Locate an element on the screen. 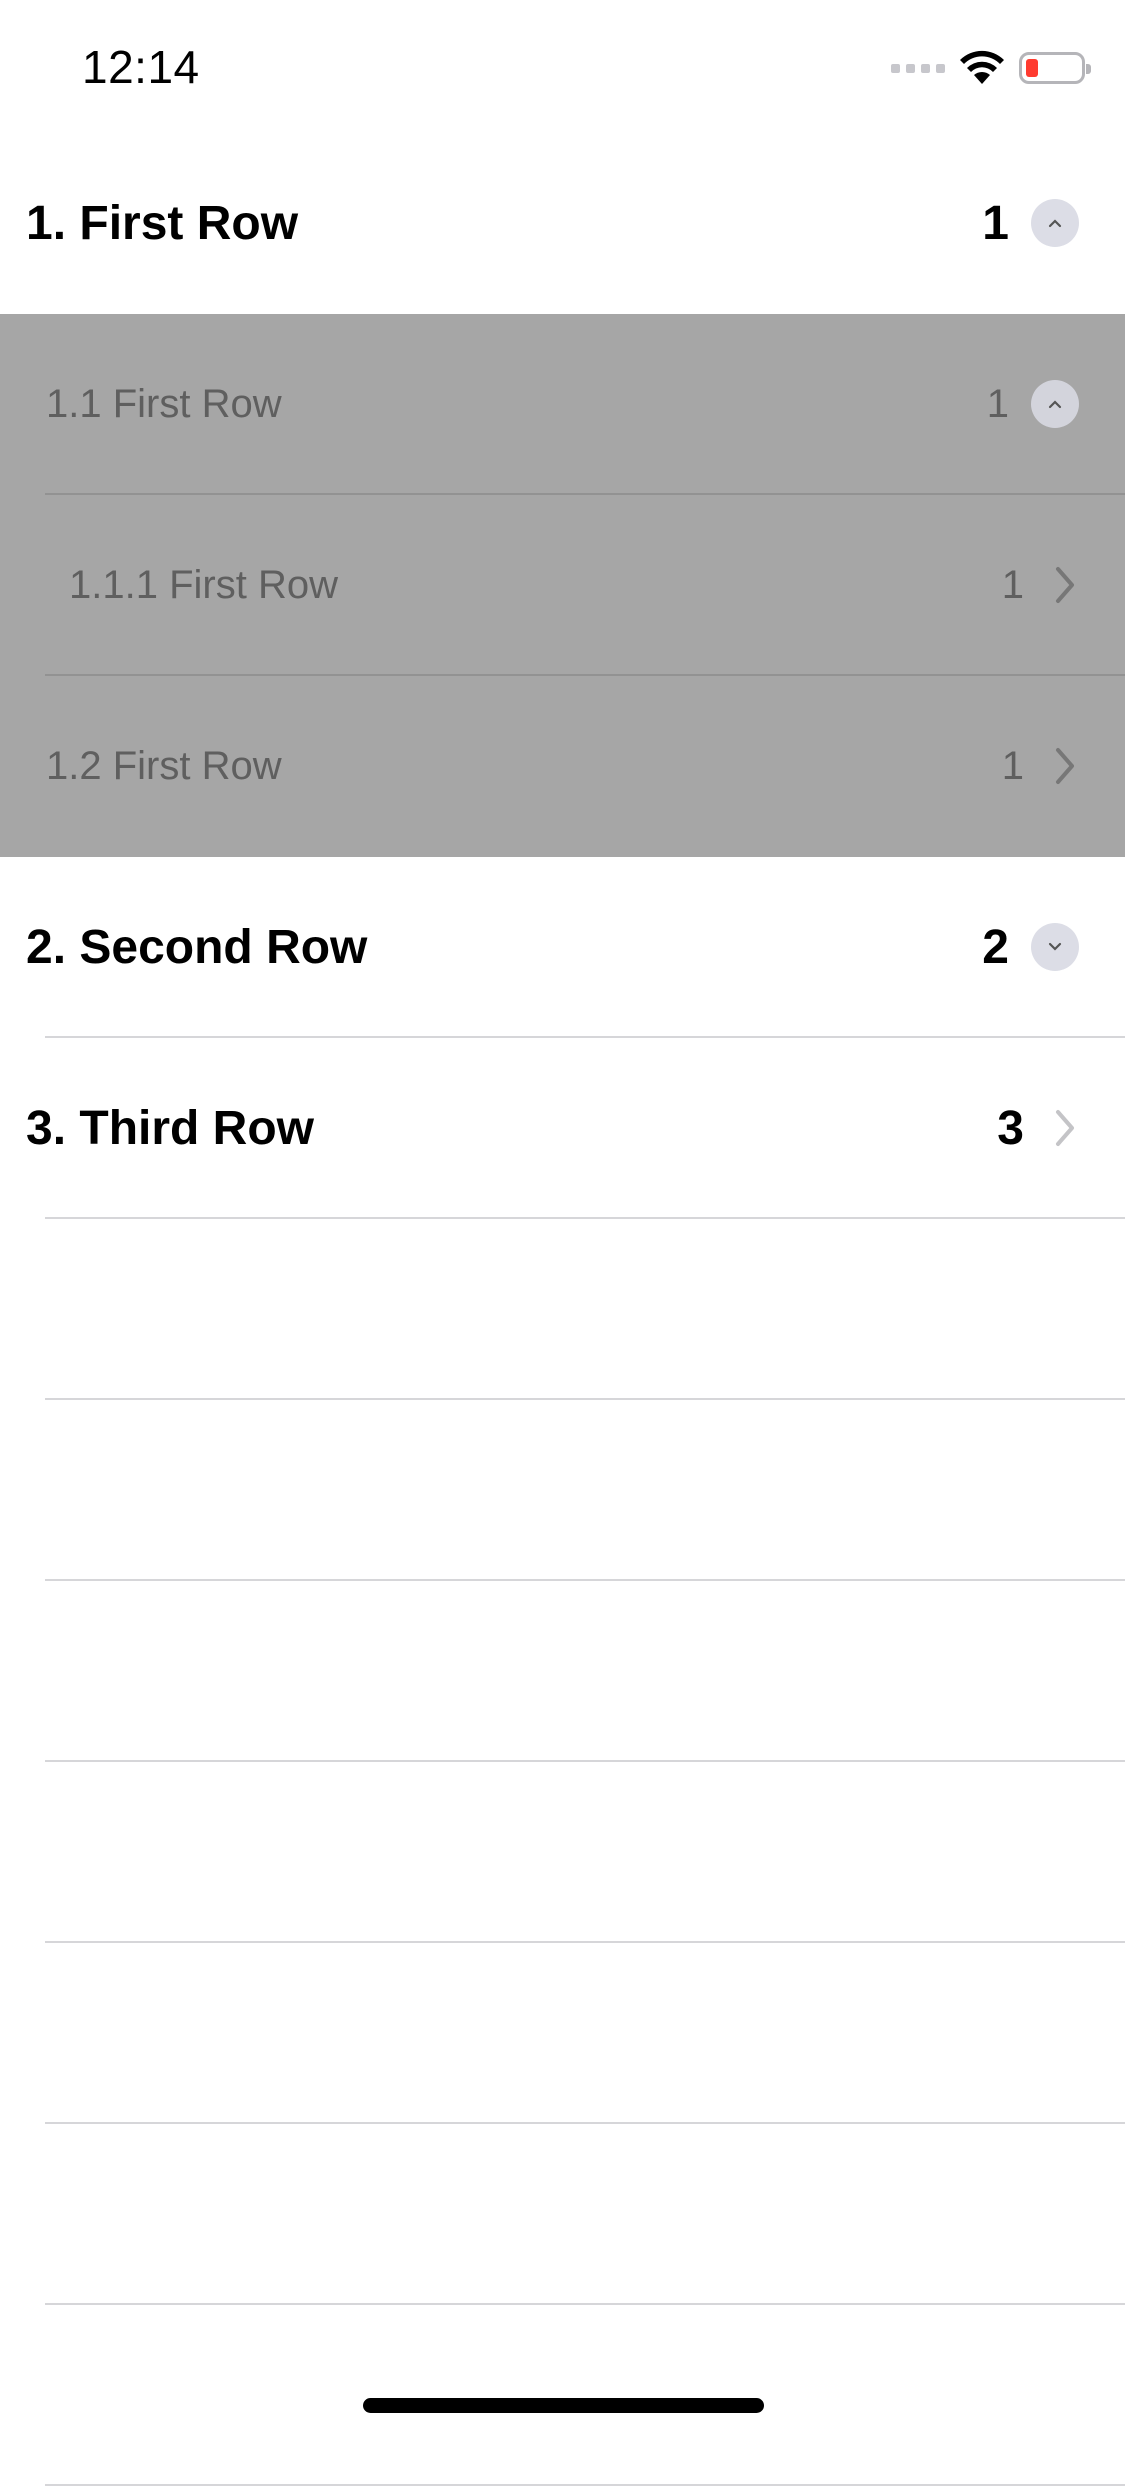 The height and width of the screenshot is (2486, 1125). status-bar: 12:14 is located at coordinates (562, 65).